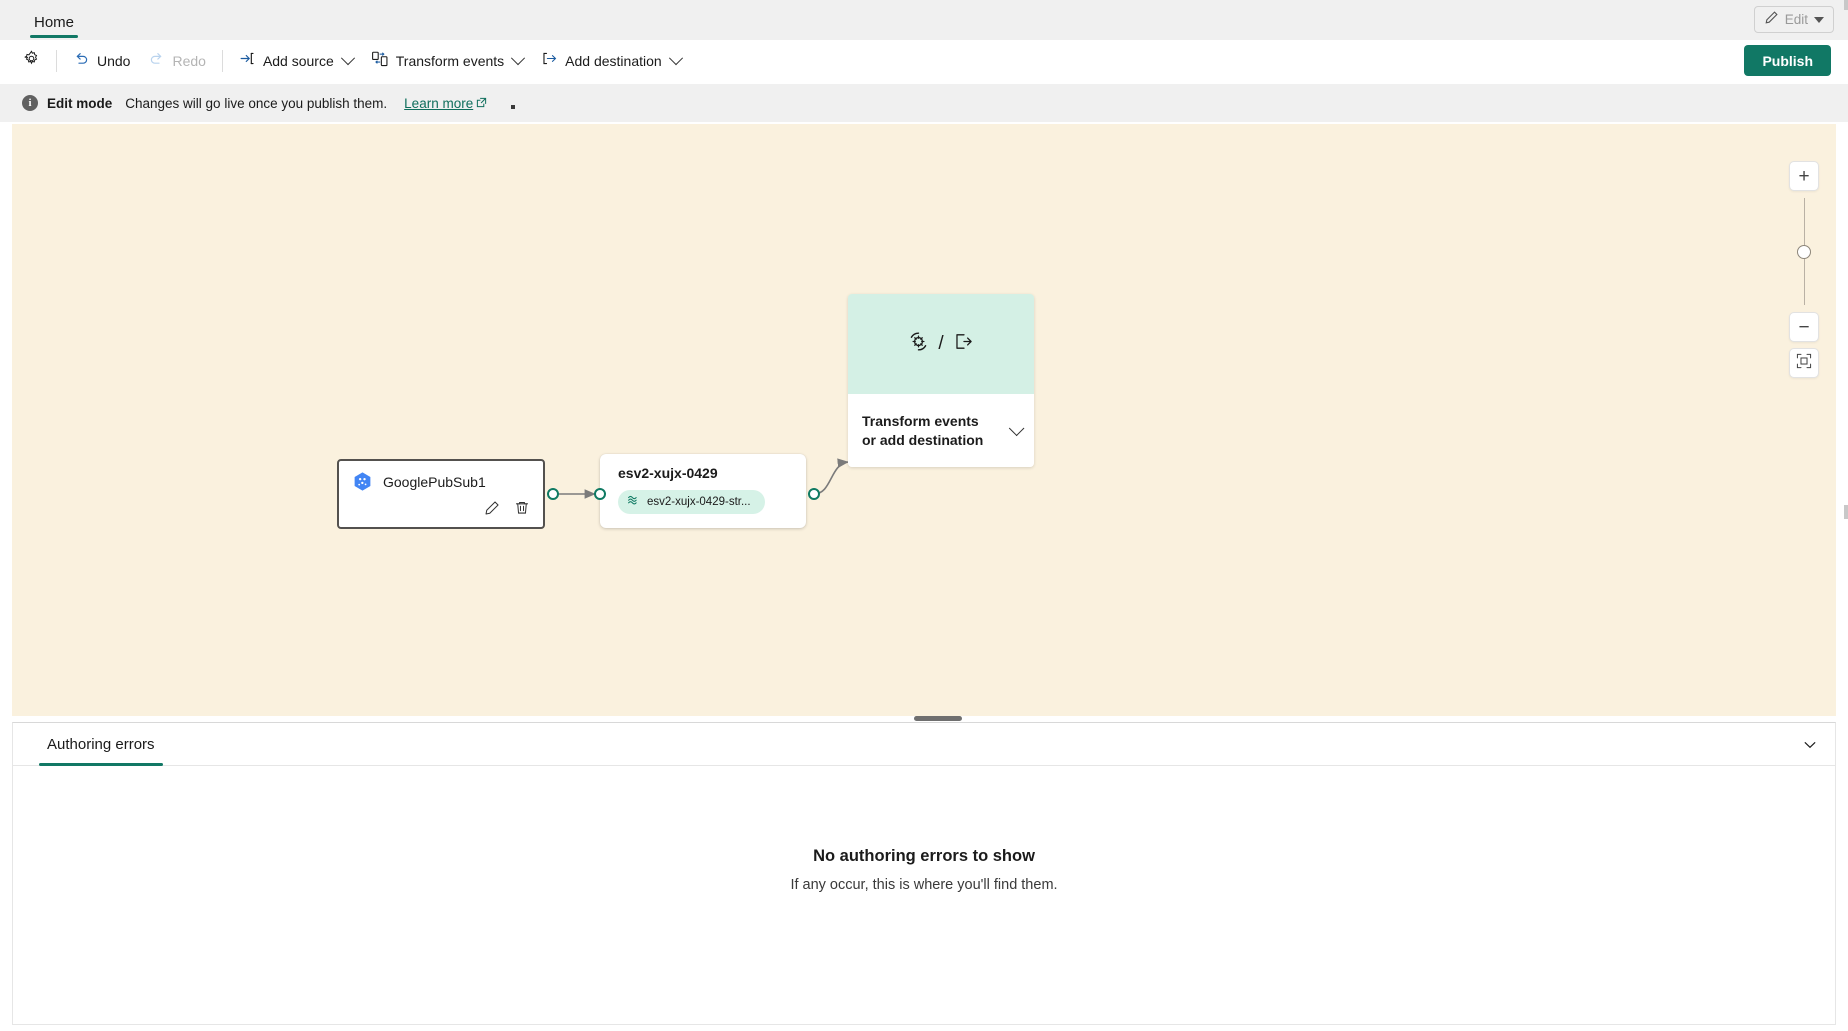 Image resolution: width=1848 pixels, height=1031 pixels. Describe the element at coordinates (362, 481) in the screenshot. I see `google-pubsub-icon` at that location.